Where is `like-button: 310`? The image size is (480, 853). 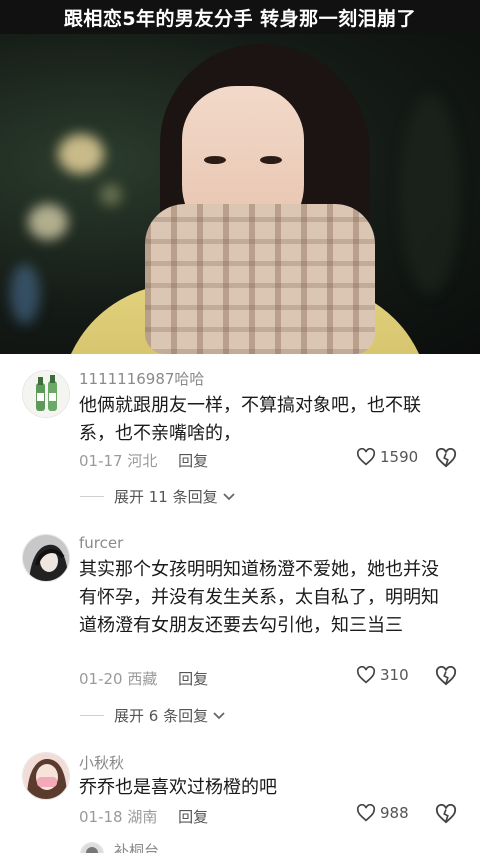
like-button: 310 is located at coordinates (382, 675).